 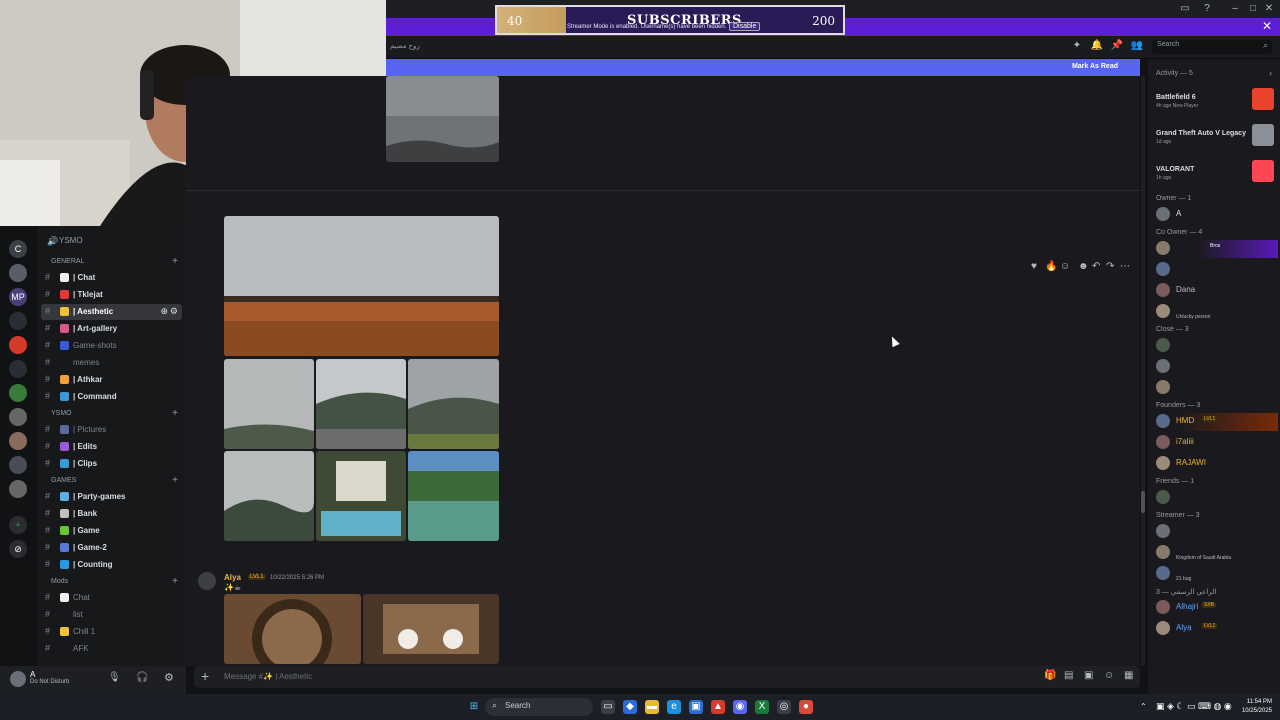 I want to click on channel-item: # list, so click(x=111, y=615).